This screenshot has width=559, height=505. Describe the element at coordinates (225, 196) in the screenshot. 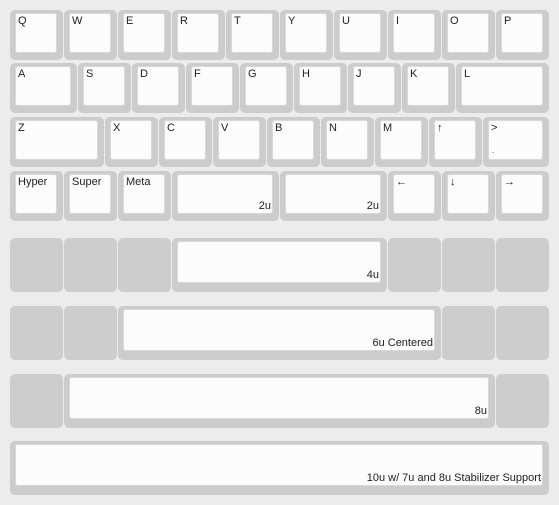

I see `key-space-2u-left: 2u` at that location.